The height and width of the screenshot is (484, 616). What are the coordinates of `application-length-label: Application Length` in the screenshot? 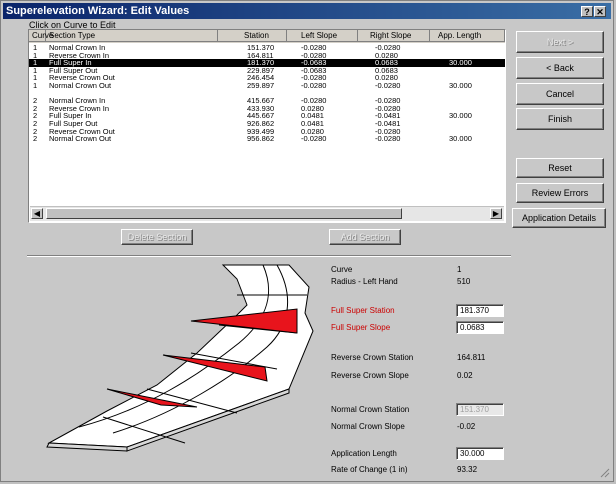 It's located at (364, 453).